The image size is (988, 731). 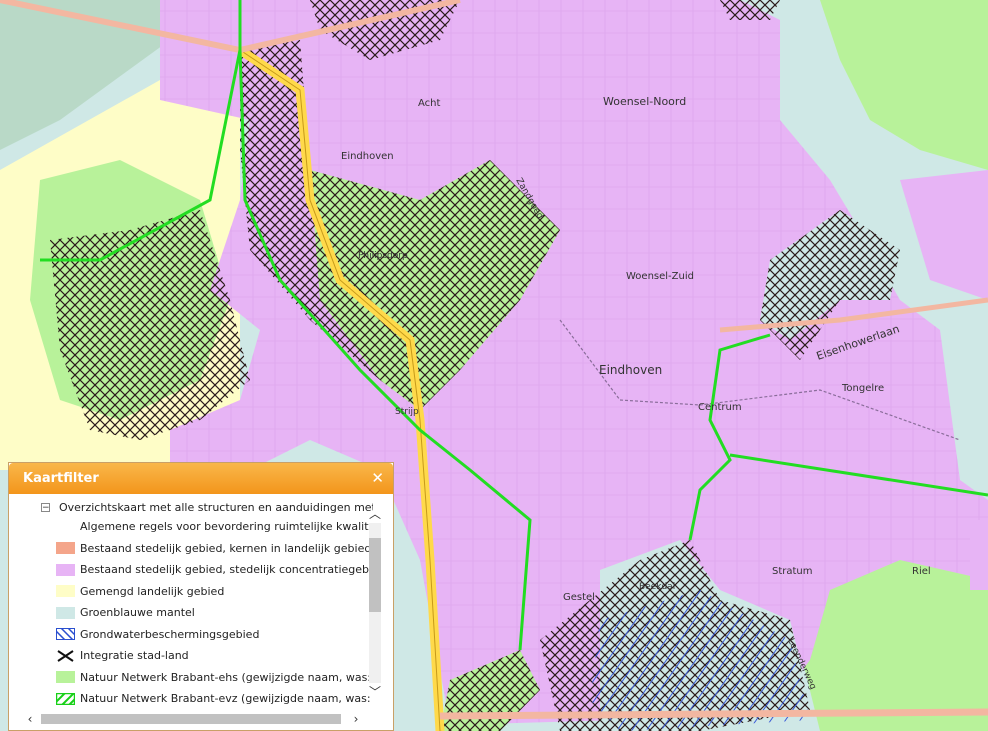 What do you see at coordinates (979, 555) in the screenshot?
I see `urban-east-riel` at bounding box center [979, 555].